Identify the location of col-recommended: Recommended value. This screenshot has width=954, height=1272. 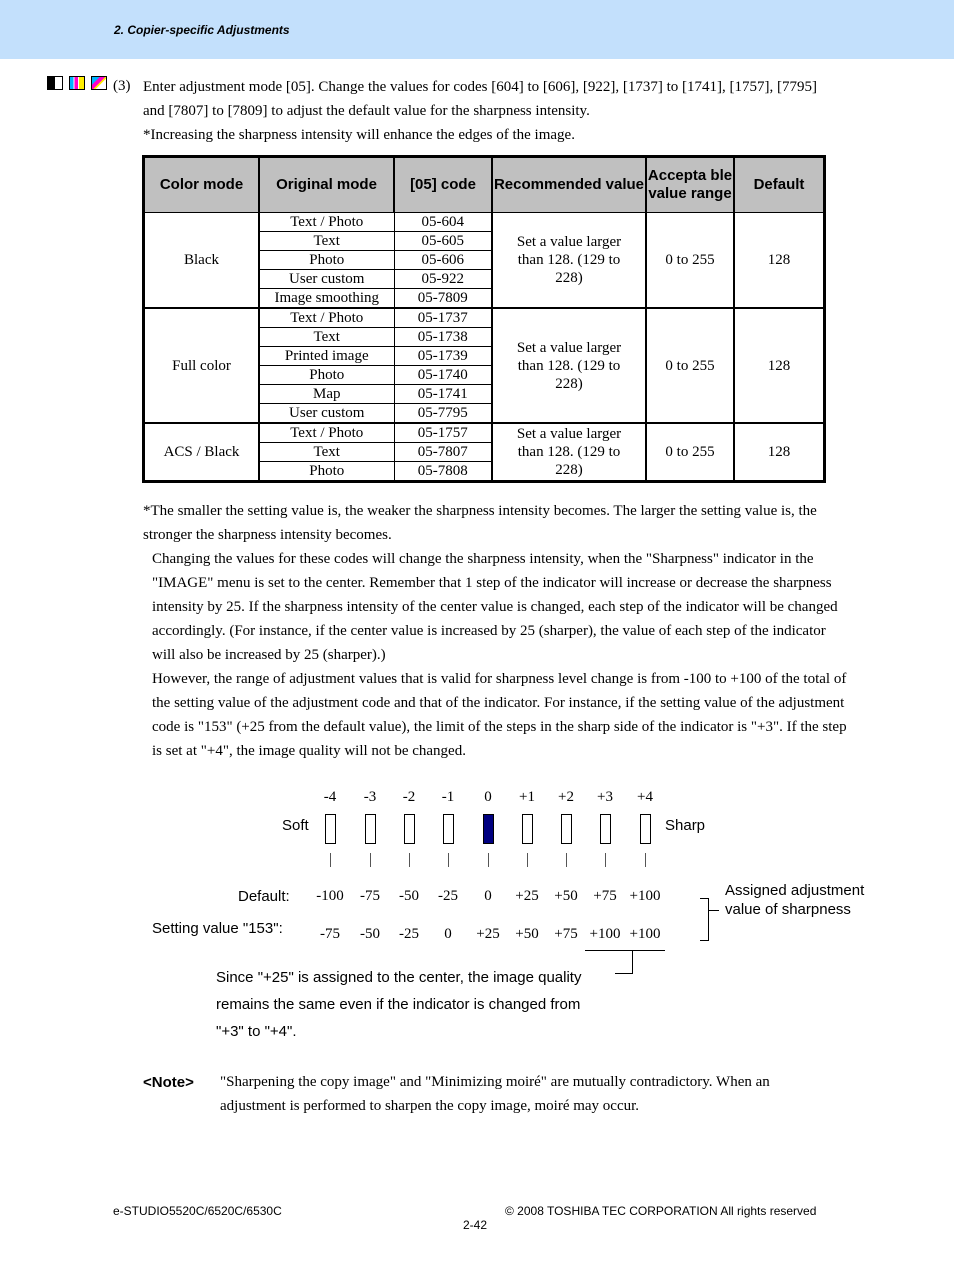
(569, 184).